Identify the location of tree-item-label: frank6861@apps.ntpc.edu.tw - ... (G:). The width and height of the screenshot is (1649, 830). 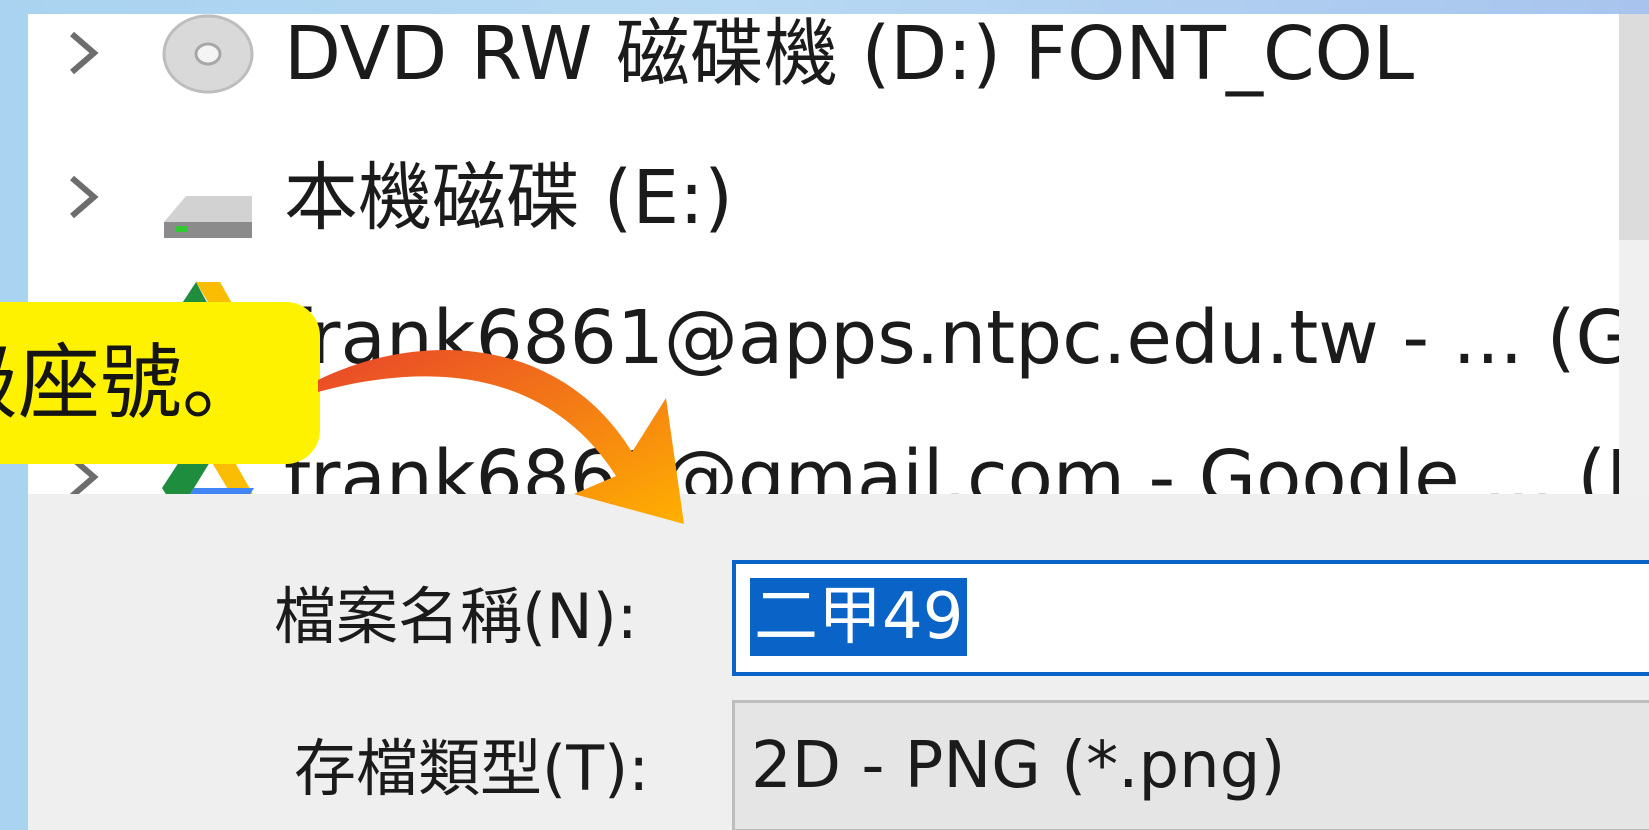
(951, 338).